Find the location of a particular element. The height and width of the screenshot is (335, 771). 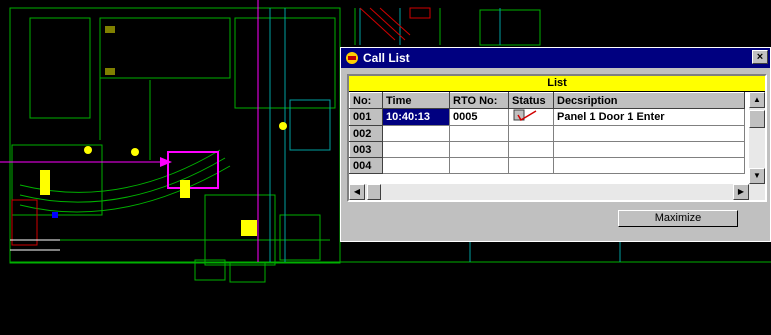

table-row: 004 is located at coordinates (547, 165).